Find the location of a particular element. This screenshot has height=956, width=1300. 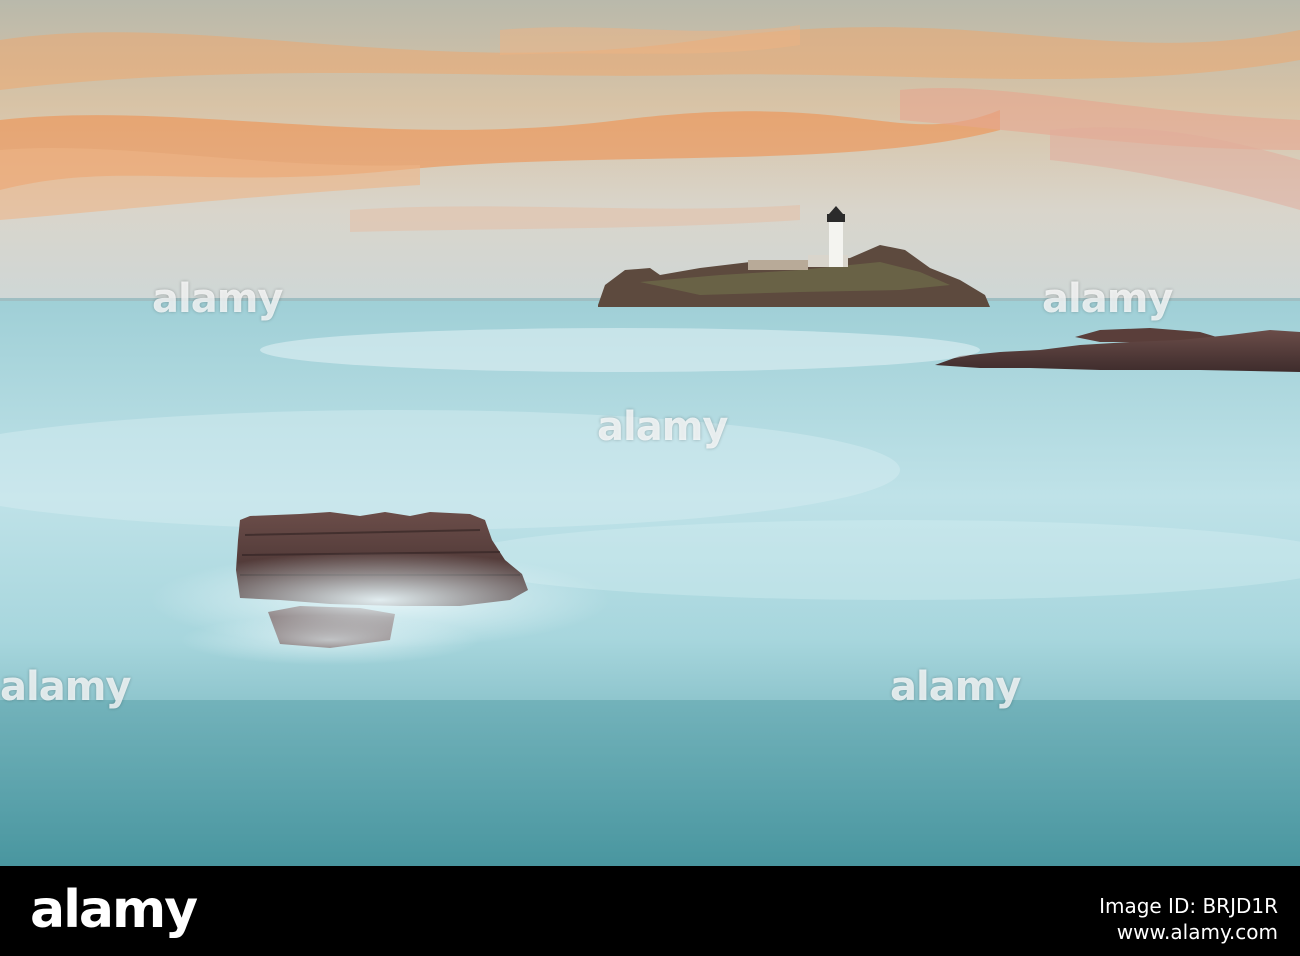

lighthouse is located at coordinates (836, 244).